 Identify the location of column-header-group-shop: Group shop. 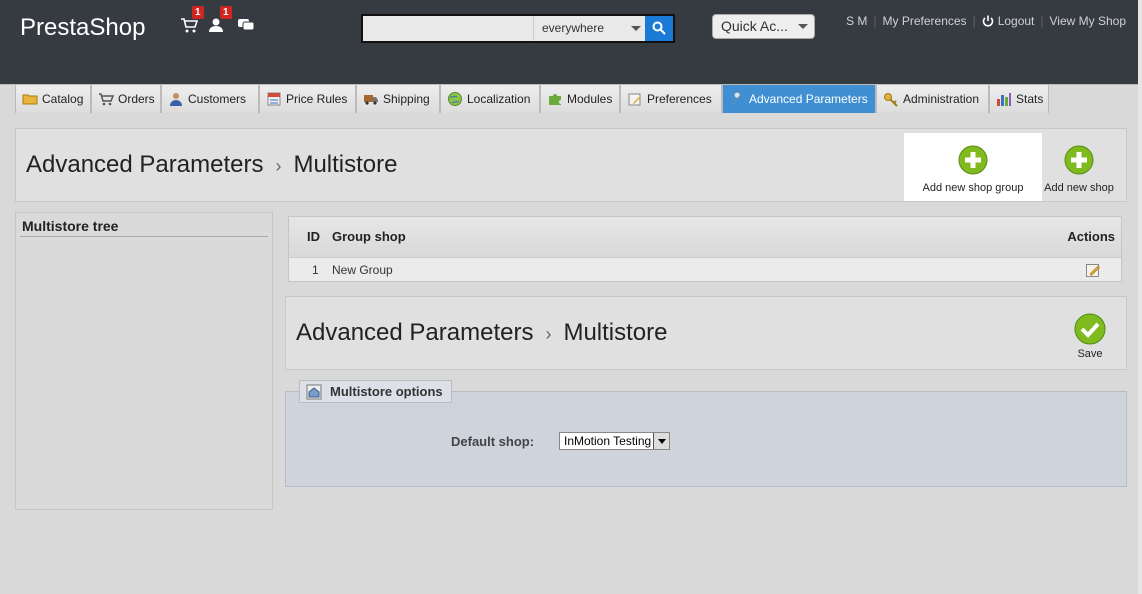
(369, 236).